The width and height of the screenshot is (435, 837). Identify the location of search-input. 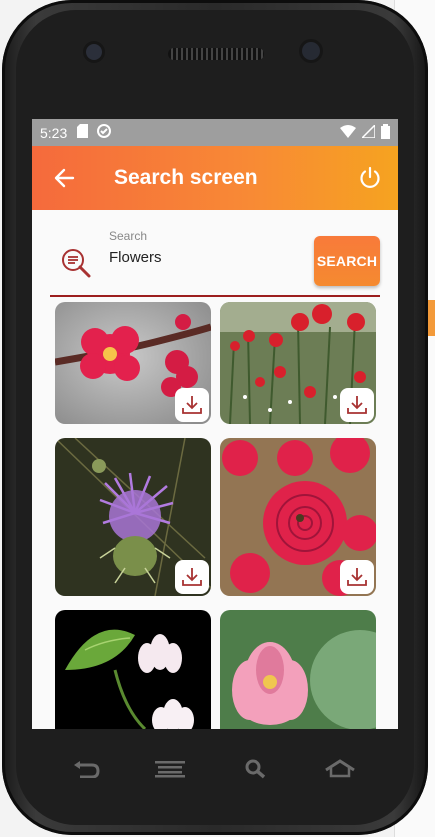
(204, 257).